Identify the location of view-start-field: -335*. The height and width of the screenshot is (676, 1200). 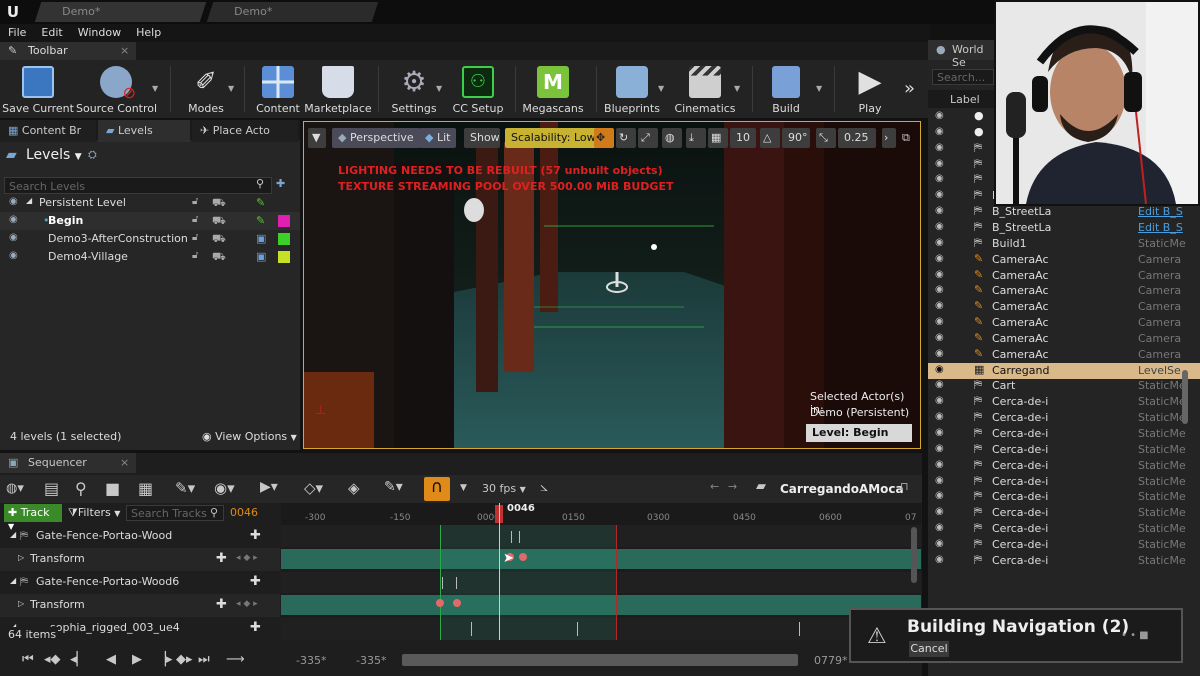
(371, 660).